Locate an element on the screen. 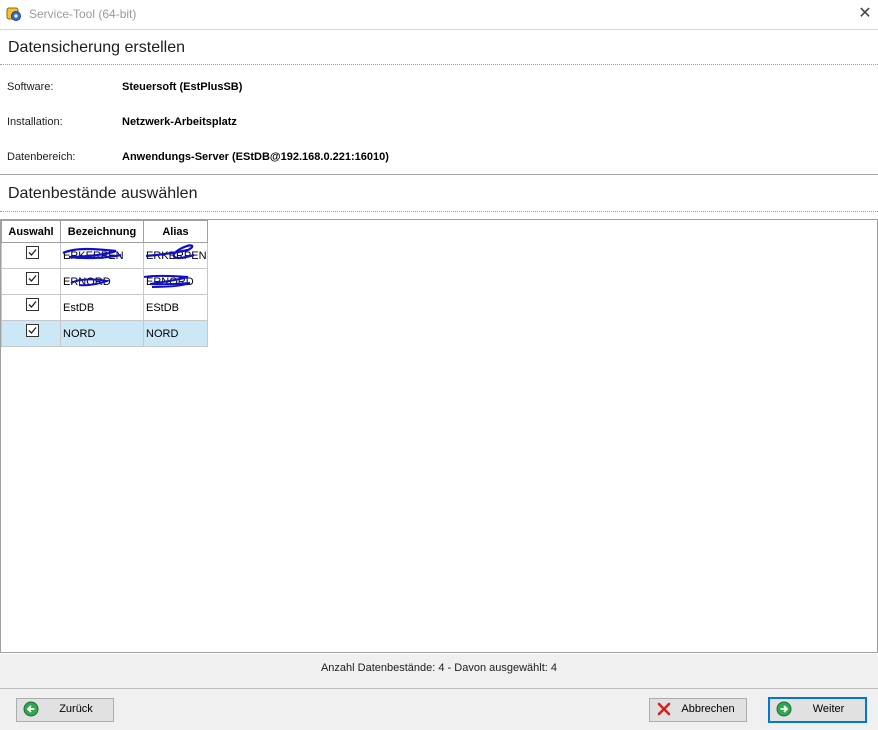  software-value: Steuersoft (EstPlusSB) is located at coordinates (182, 87).